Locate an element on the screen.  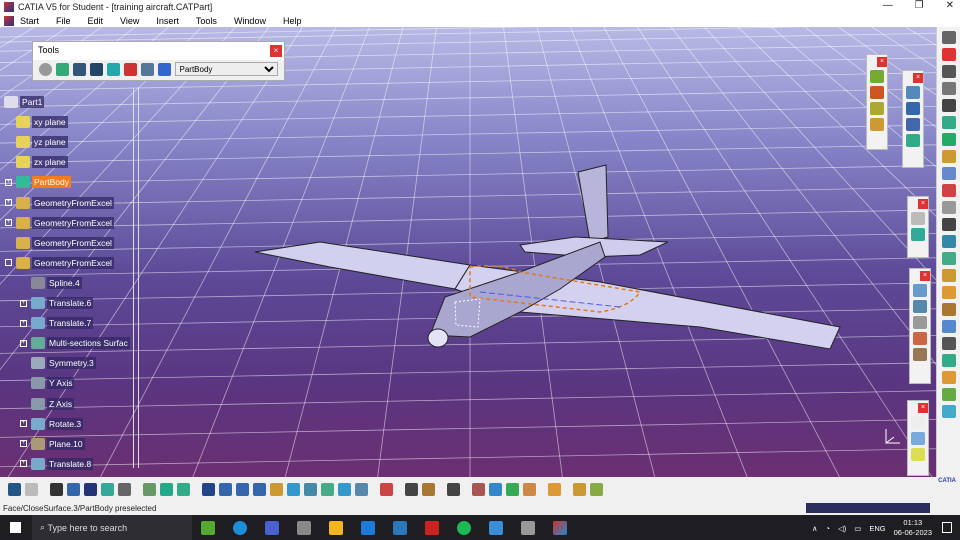
file-explorer-icon is located at coordinates (336, 527).